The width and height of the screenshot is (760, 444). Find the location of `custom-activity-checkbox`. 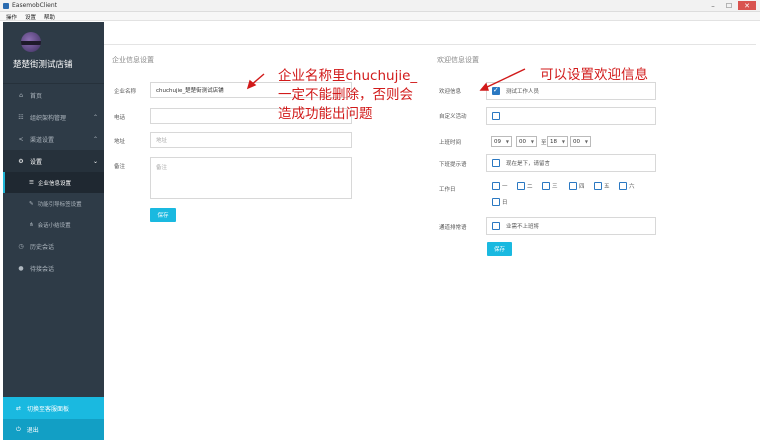

custom-activity-checkbox is located at coordinates (496, 116).